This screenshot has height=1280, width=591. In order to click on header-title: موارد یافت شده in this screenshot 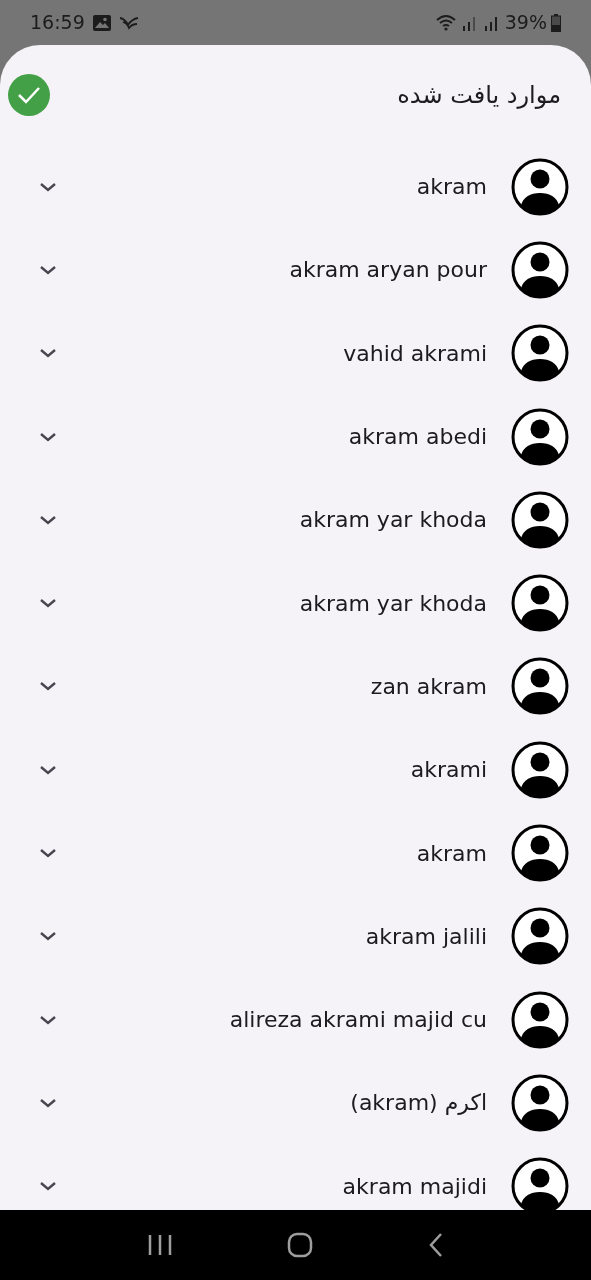, I will do `click(479, 95)`.